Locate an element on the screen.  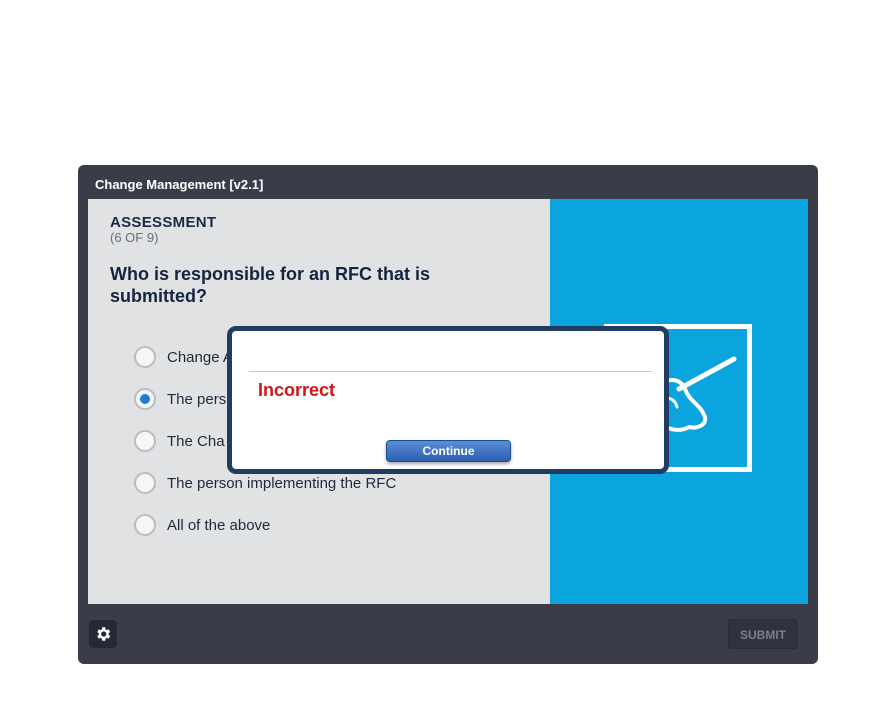
title-bar: Change Management [v2.1] is located at coordinates (448, 182).